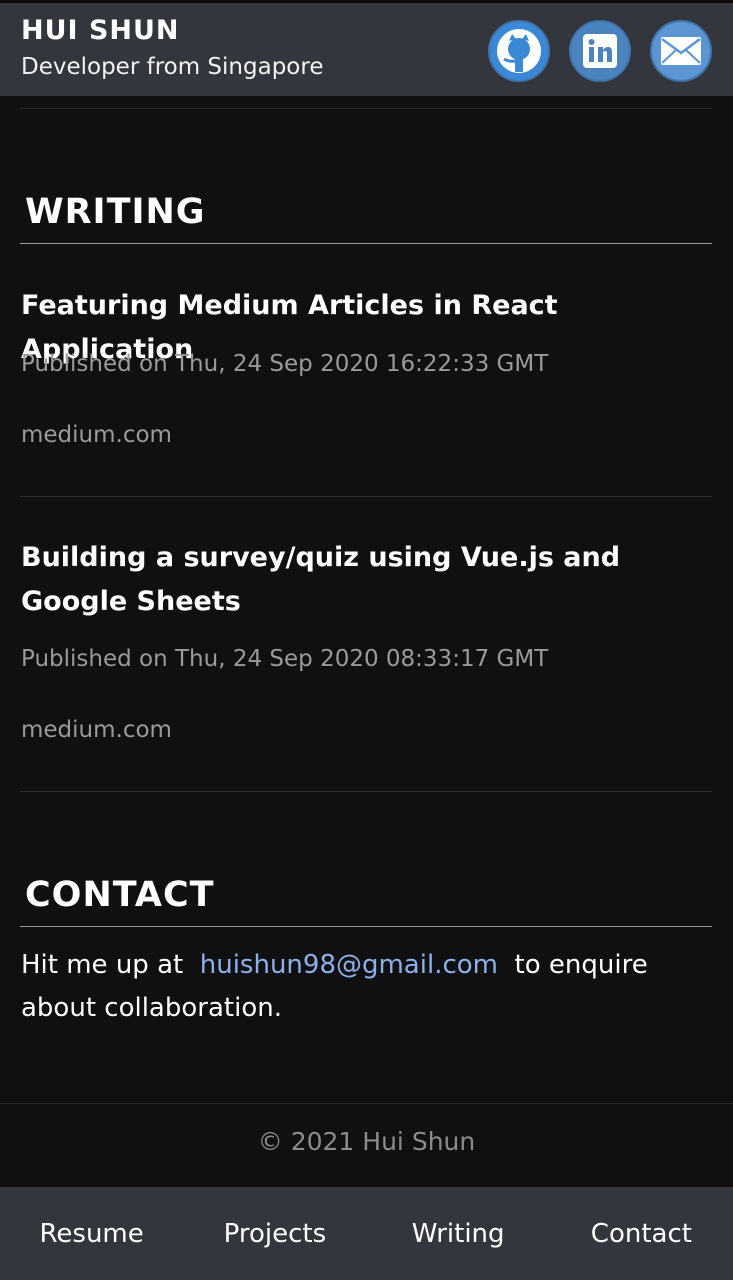 This screenshot has width=733, height=1280. I want to click on nav-projects: Projects, so click(274, 1234).